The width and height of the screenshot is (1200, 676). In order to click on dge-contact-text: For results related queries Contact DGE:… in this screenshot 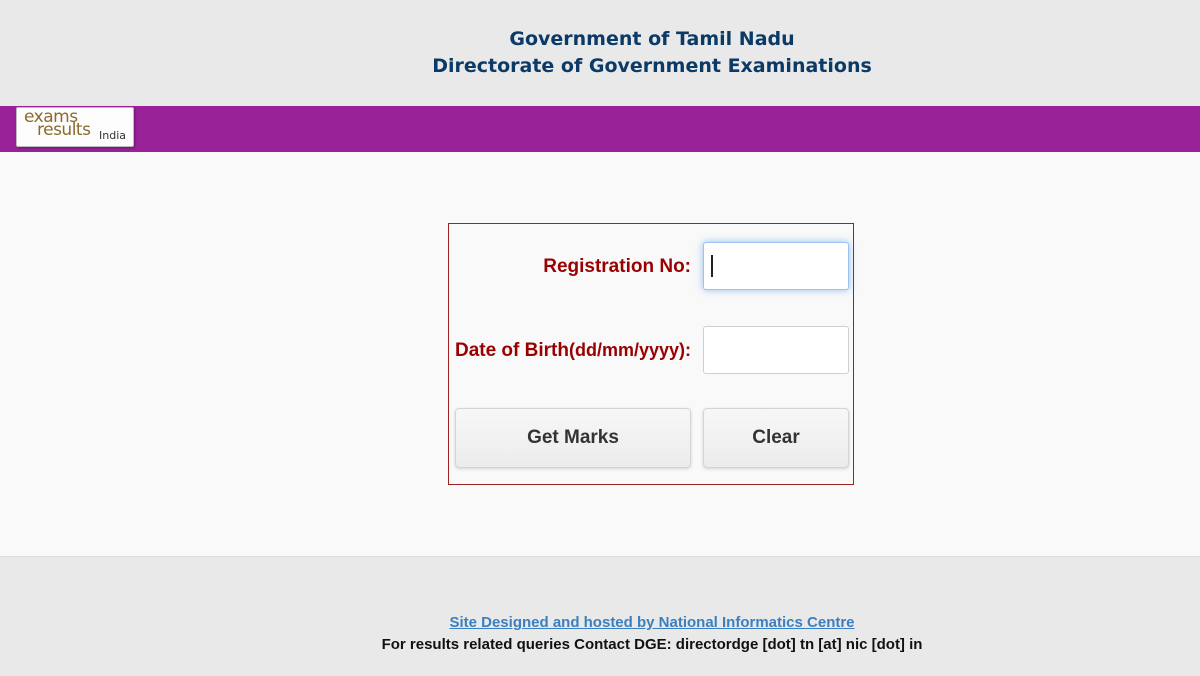, I will do `click(652, 644)`.